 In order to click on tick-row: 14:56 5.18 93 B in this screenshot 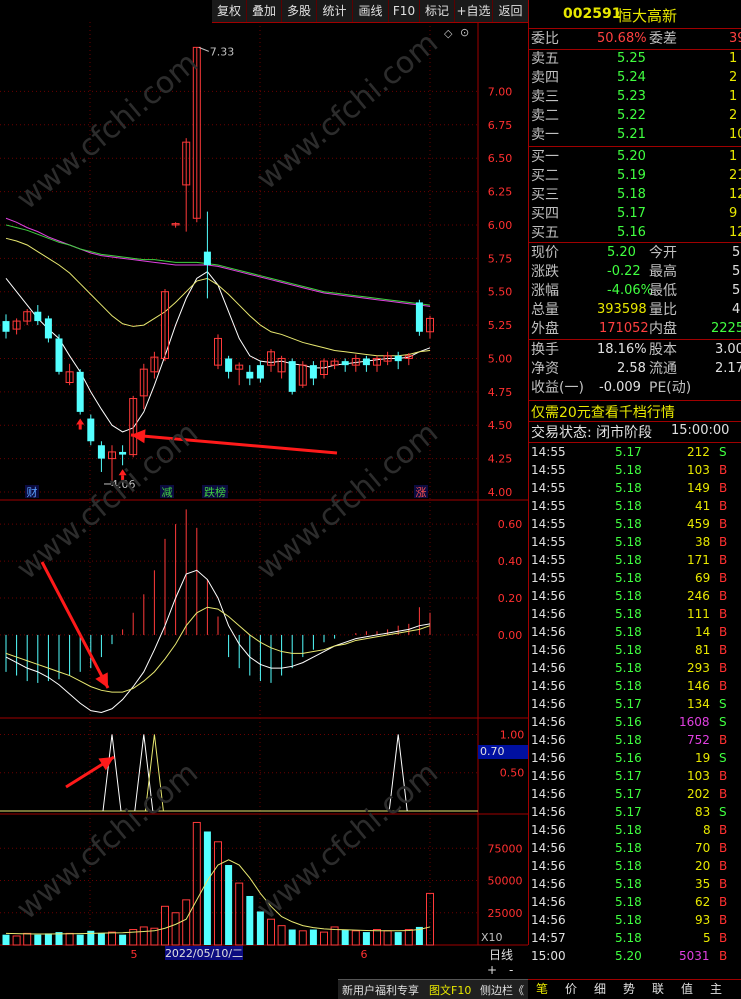, I will do `click(635, 920)`.